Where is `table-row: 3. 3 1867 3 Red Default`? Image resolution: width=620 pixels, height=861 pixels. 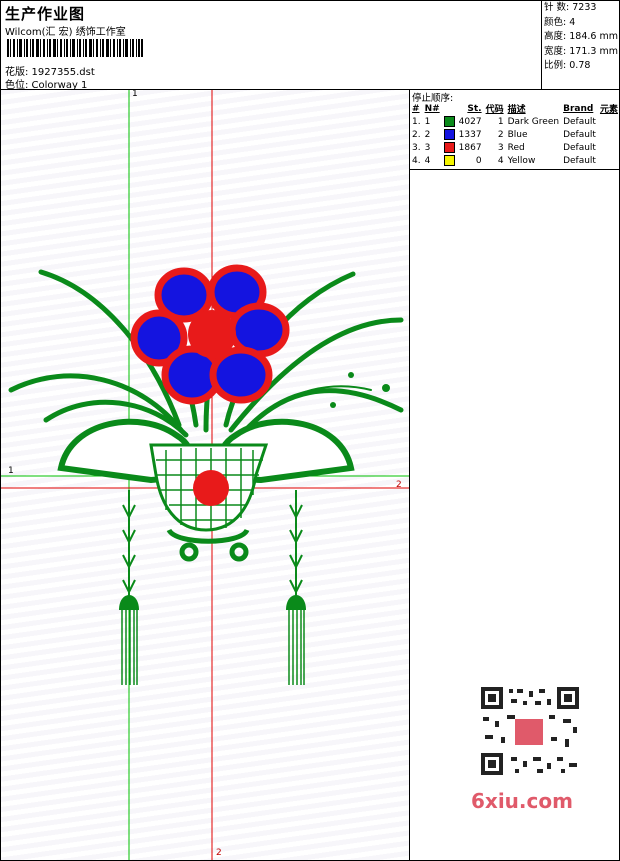
table-row: 3. 3 1867 3 Red Default is located at coordinates (515, 147).